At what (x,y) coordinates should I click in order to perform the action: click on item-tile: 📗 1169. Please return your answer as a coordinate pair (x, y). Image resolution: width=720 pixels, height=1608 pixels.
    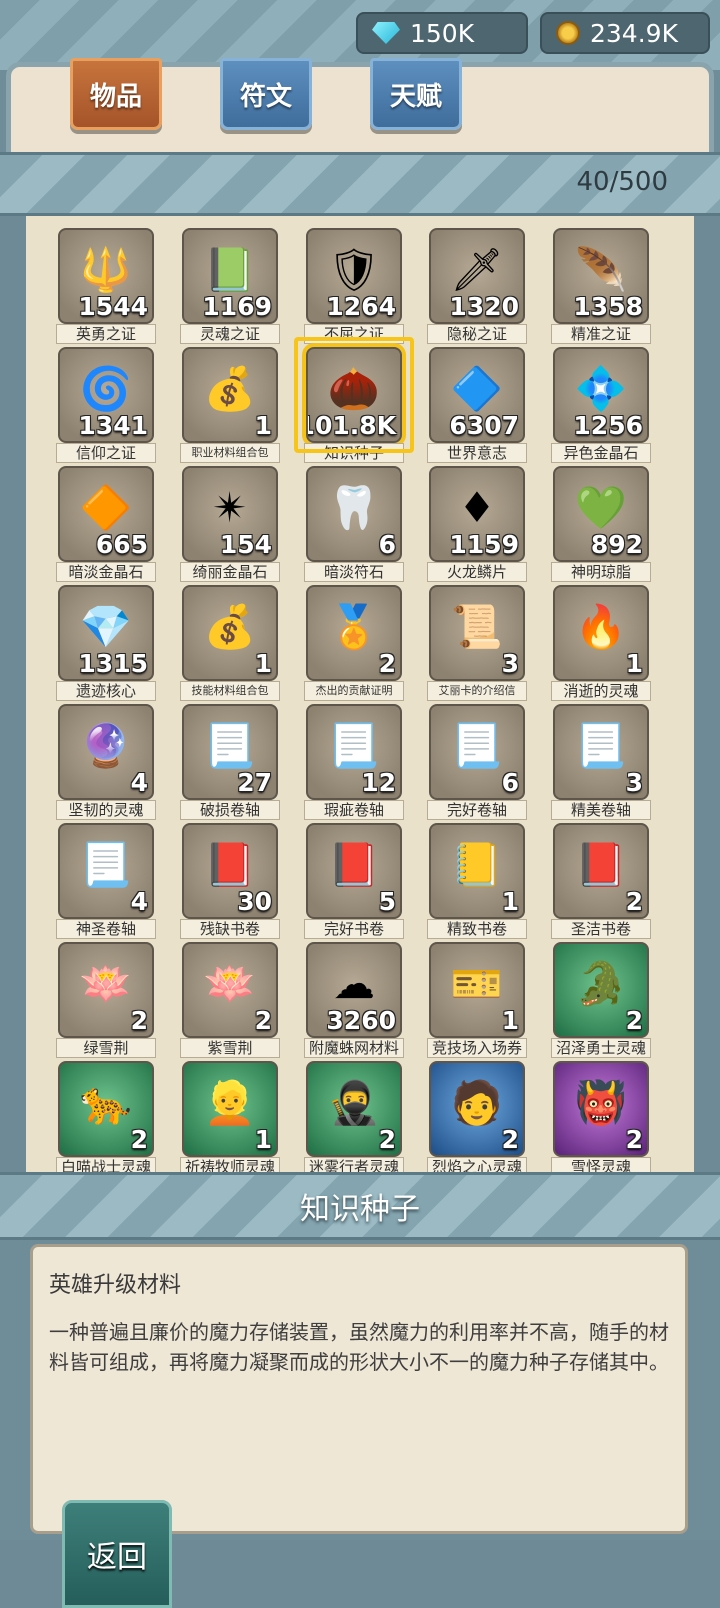
    Looking at the image, I should click on (230, 276).